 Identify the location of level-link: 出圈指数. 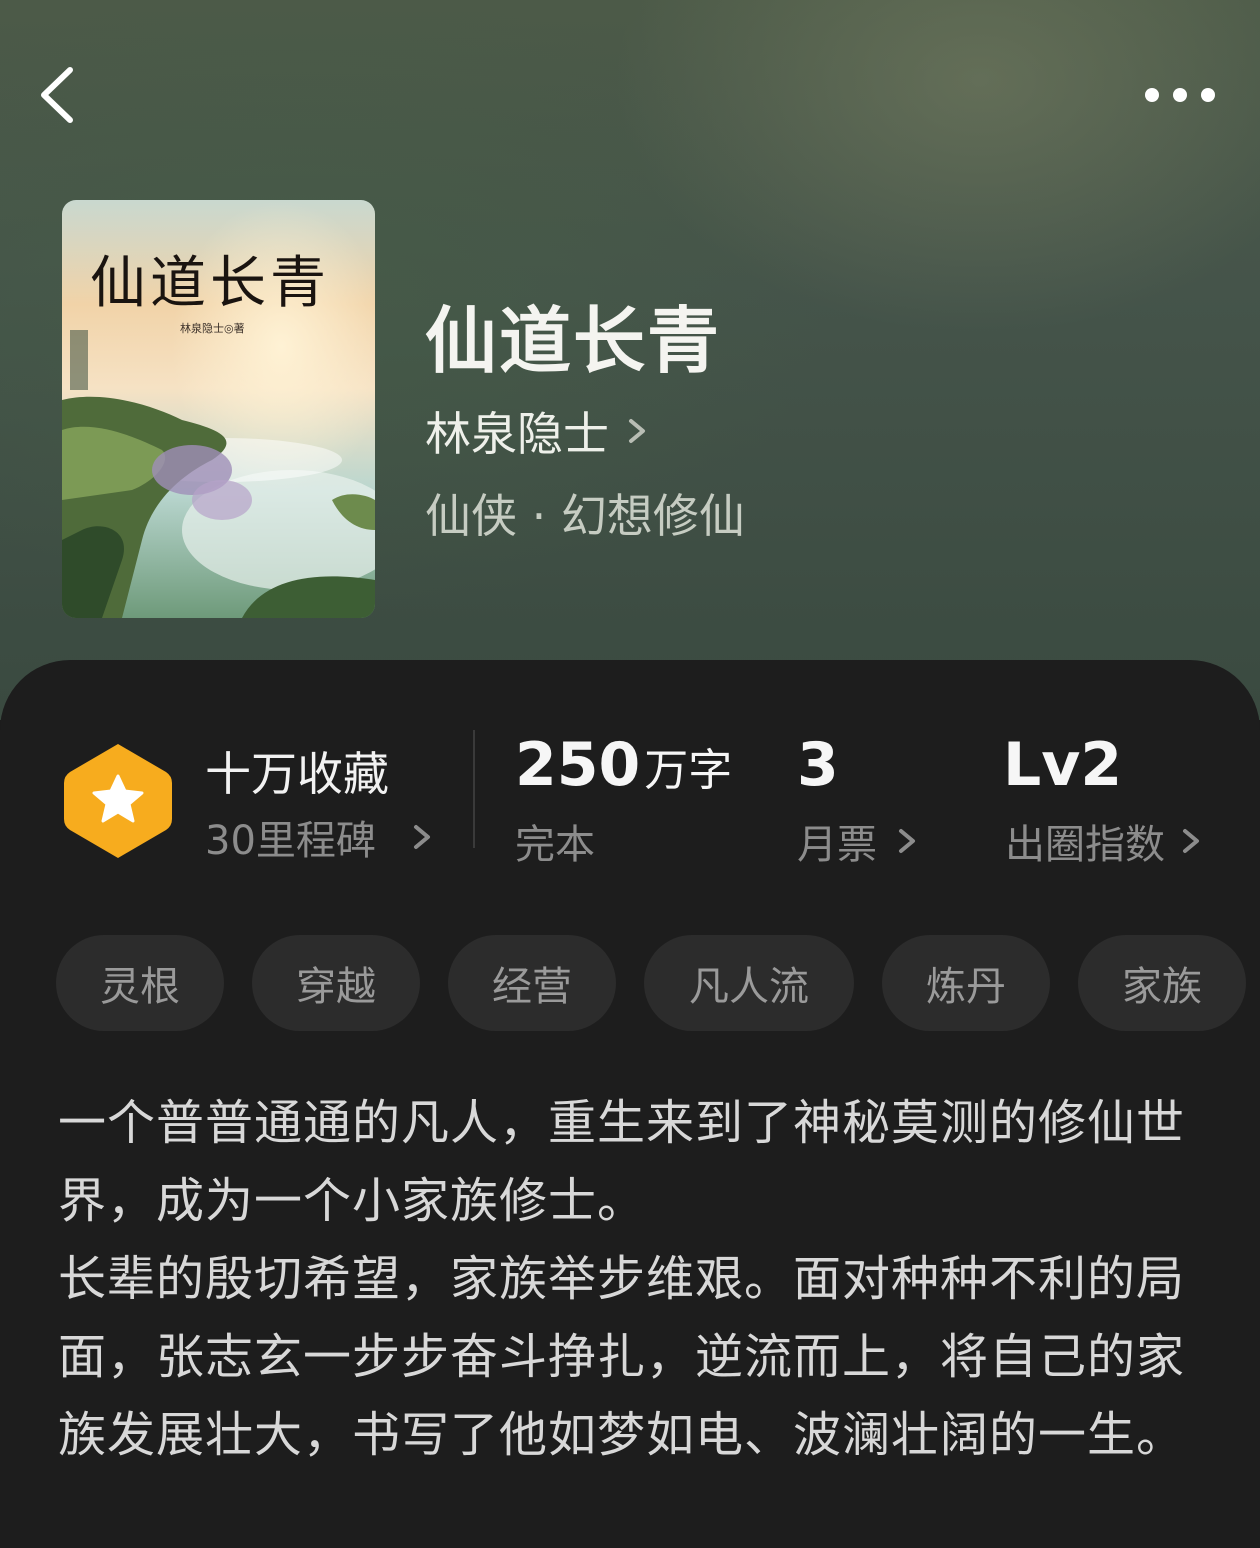
(1107, 841).